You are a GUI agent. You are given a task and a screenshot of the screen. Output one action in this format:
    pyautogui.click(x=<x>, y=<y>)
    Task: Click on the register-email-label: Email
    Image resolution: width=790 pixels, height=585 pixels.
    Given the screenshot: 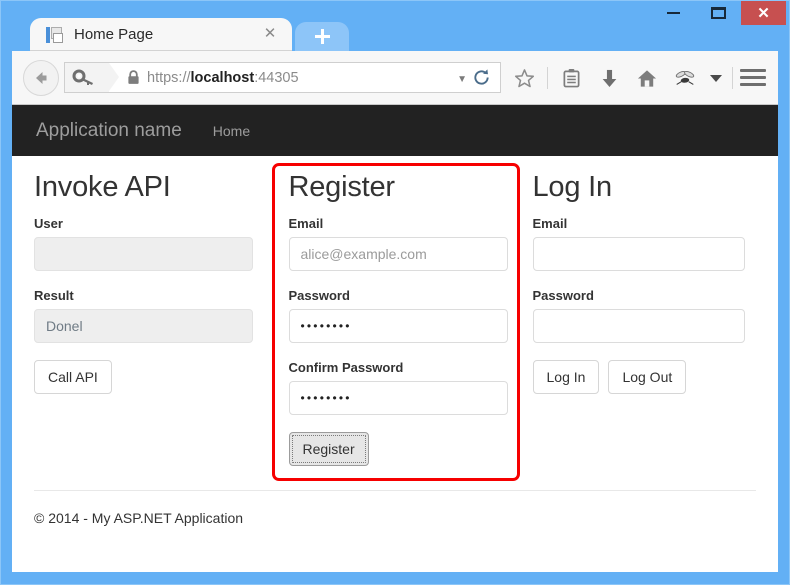 What is the action you would take?
    pyautogui.click(x=306, y=223)
    